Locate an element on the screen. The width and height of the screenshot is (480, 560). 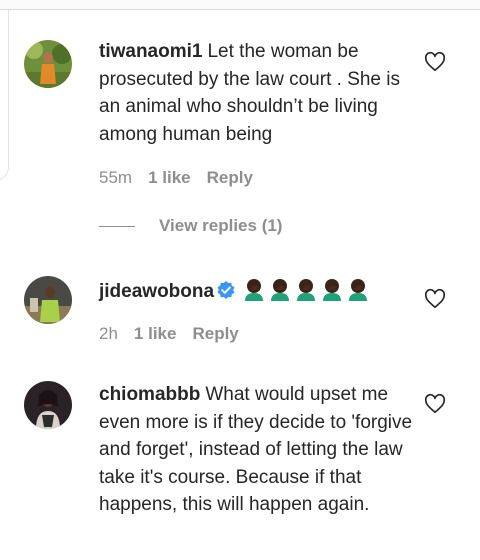
facepalm-emoji-group is located at coordinates (307, 290).